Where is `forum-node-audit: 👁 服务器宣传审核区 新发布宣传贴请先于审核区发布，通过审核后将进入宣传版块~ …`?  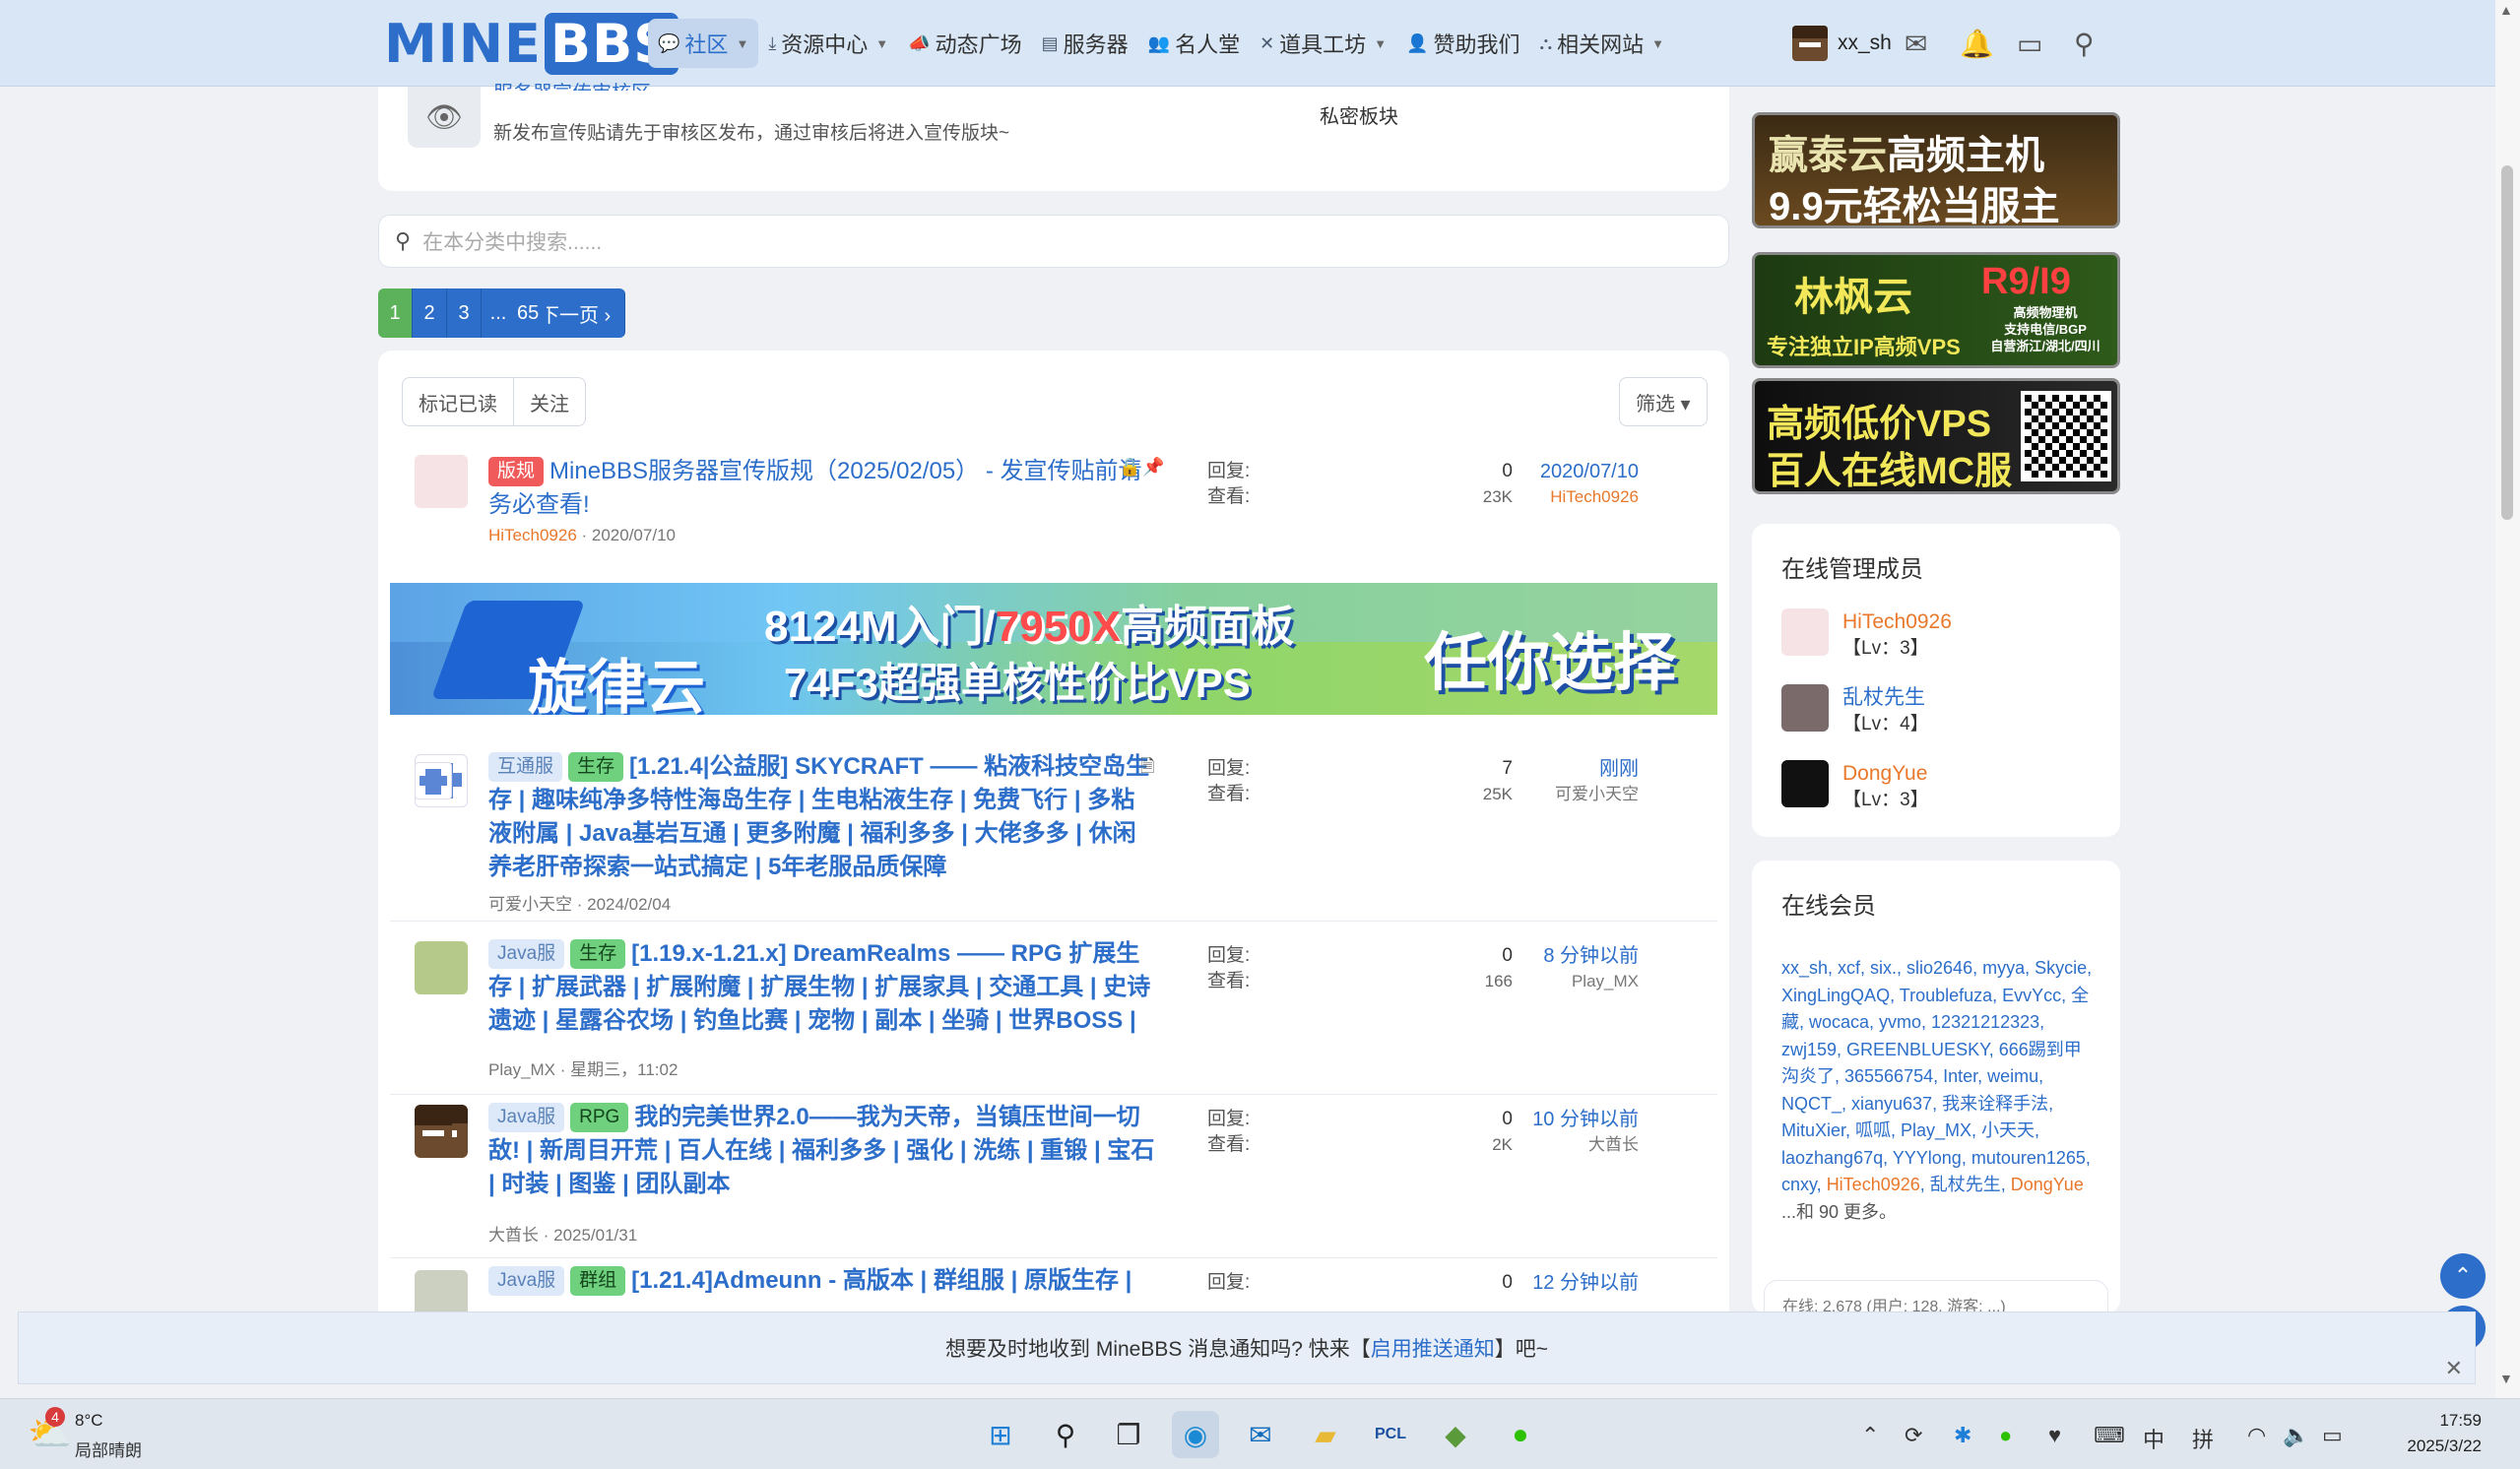 forum-node-audit: 👁 服务器宣传审核区 新发布宣传贴请先于审核区发布，通过审核后将进入宣传版块~ … is located at coordinates (1053, 137).